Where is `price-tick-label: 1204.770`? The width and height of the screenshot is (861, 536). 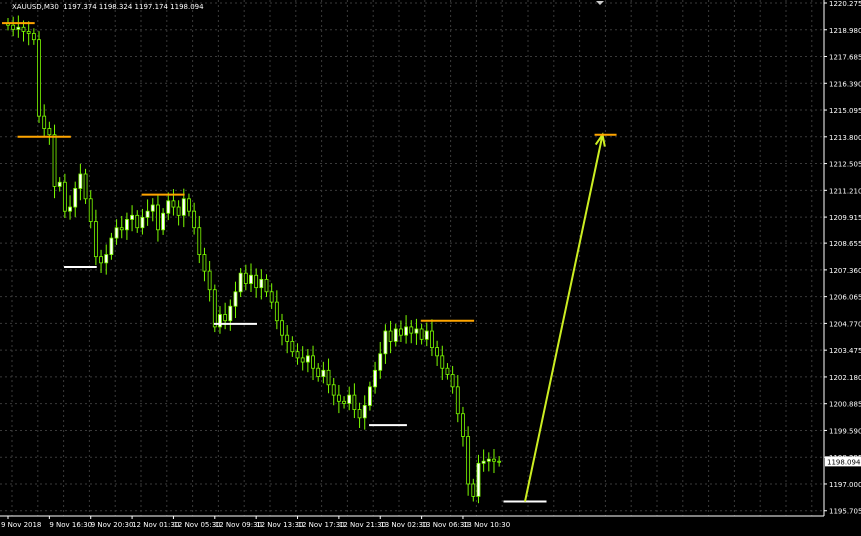 price-tick-label: 1204.770 is located at coordinates (845, 324).